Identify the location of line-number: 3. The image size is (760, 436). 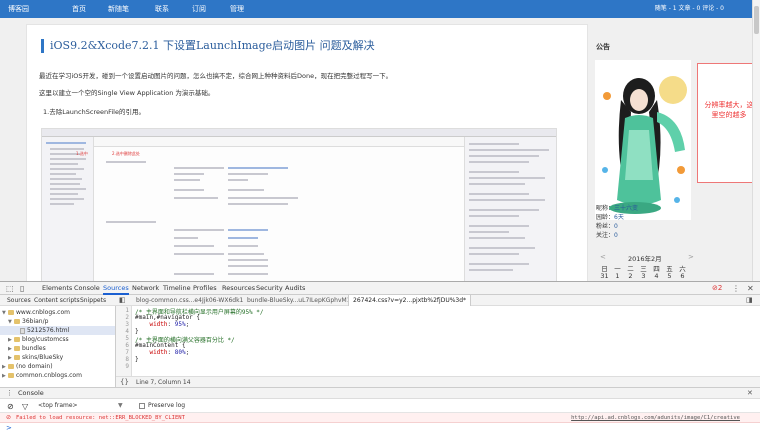
(127, 324).